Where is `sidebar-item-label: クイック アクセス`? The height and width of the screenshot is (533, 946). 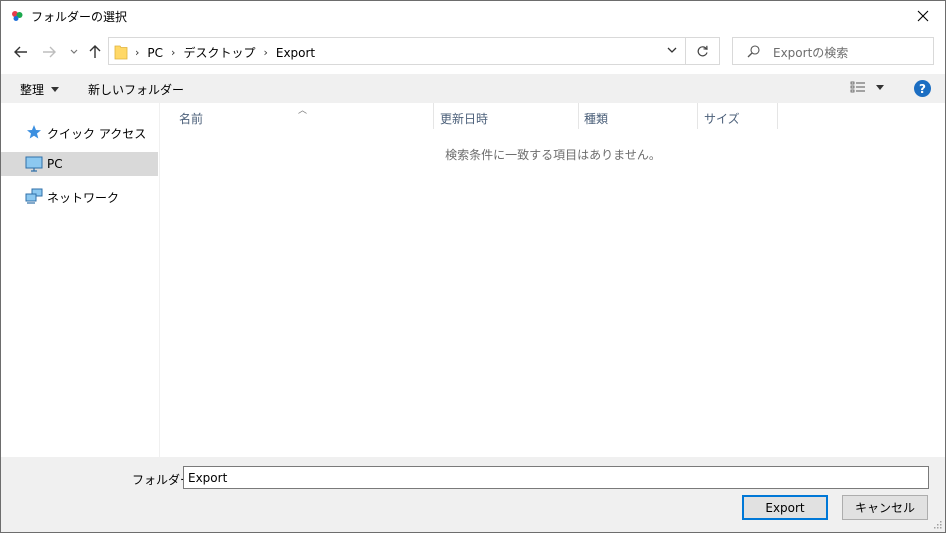
sidebar-item-label: クイック アクセス is located at coordinates (97, 134).